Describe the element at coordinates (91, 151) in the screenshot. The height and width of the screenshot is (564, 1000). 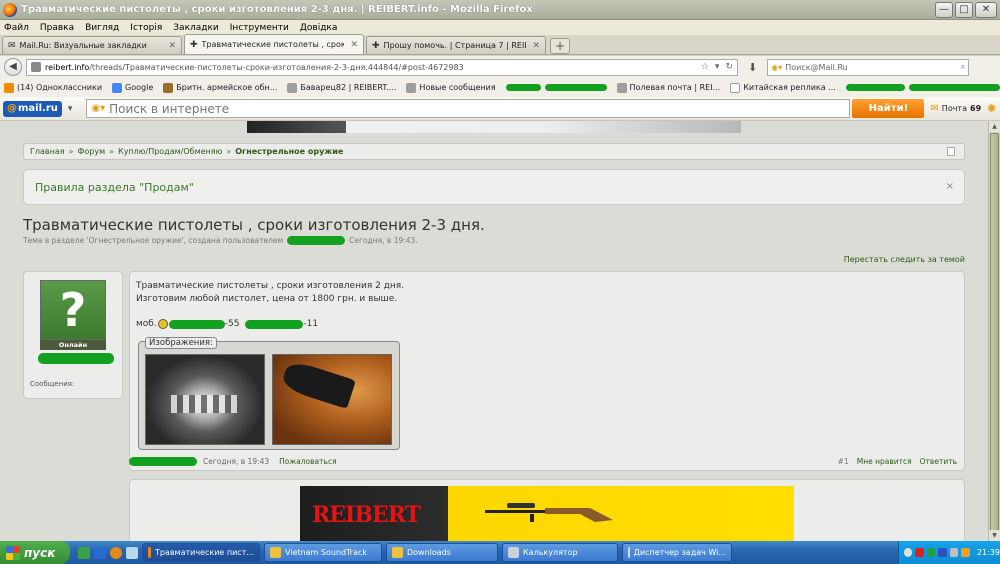
I see `breadcrumb-forum: Форум` at that location.